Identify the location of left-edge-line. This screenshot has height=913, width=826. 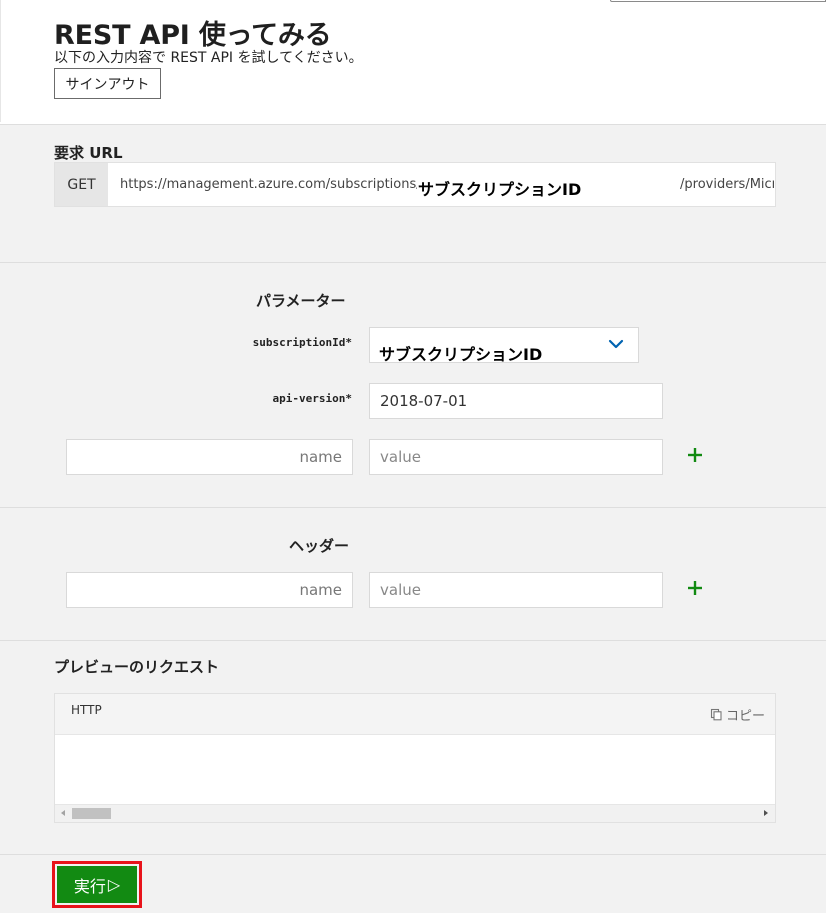
(0, 61).